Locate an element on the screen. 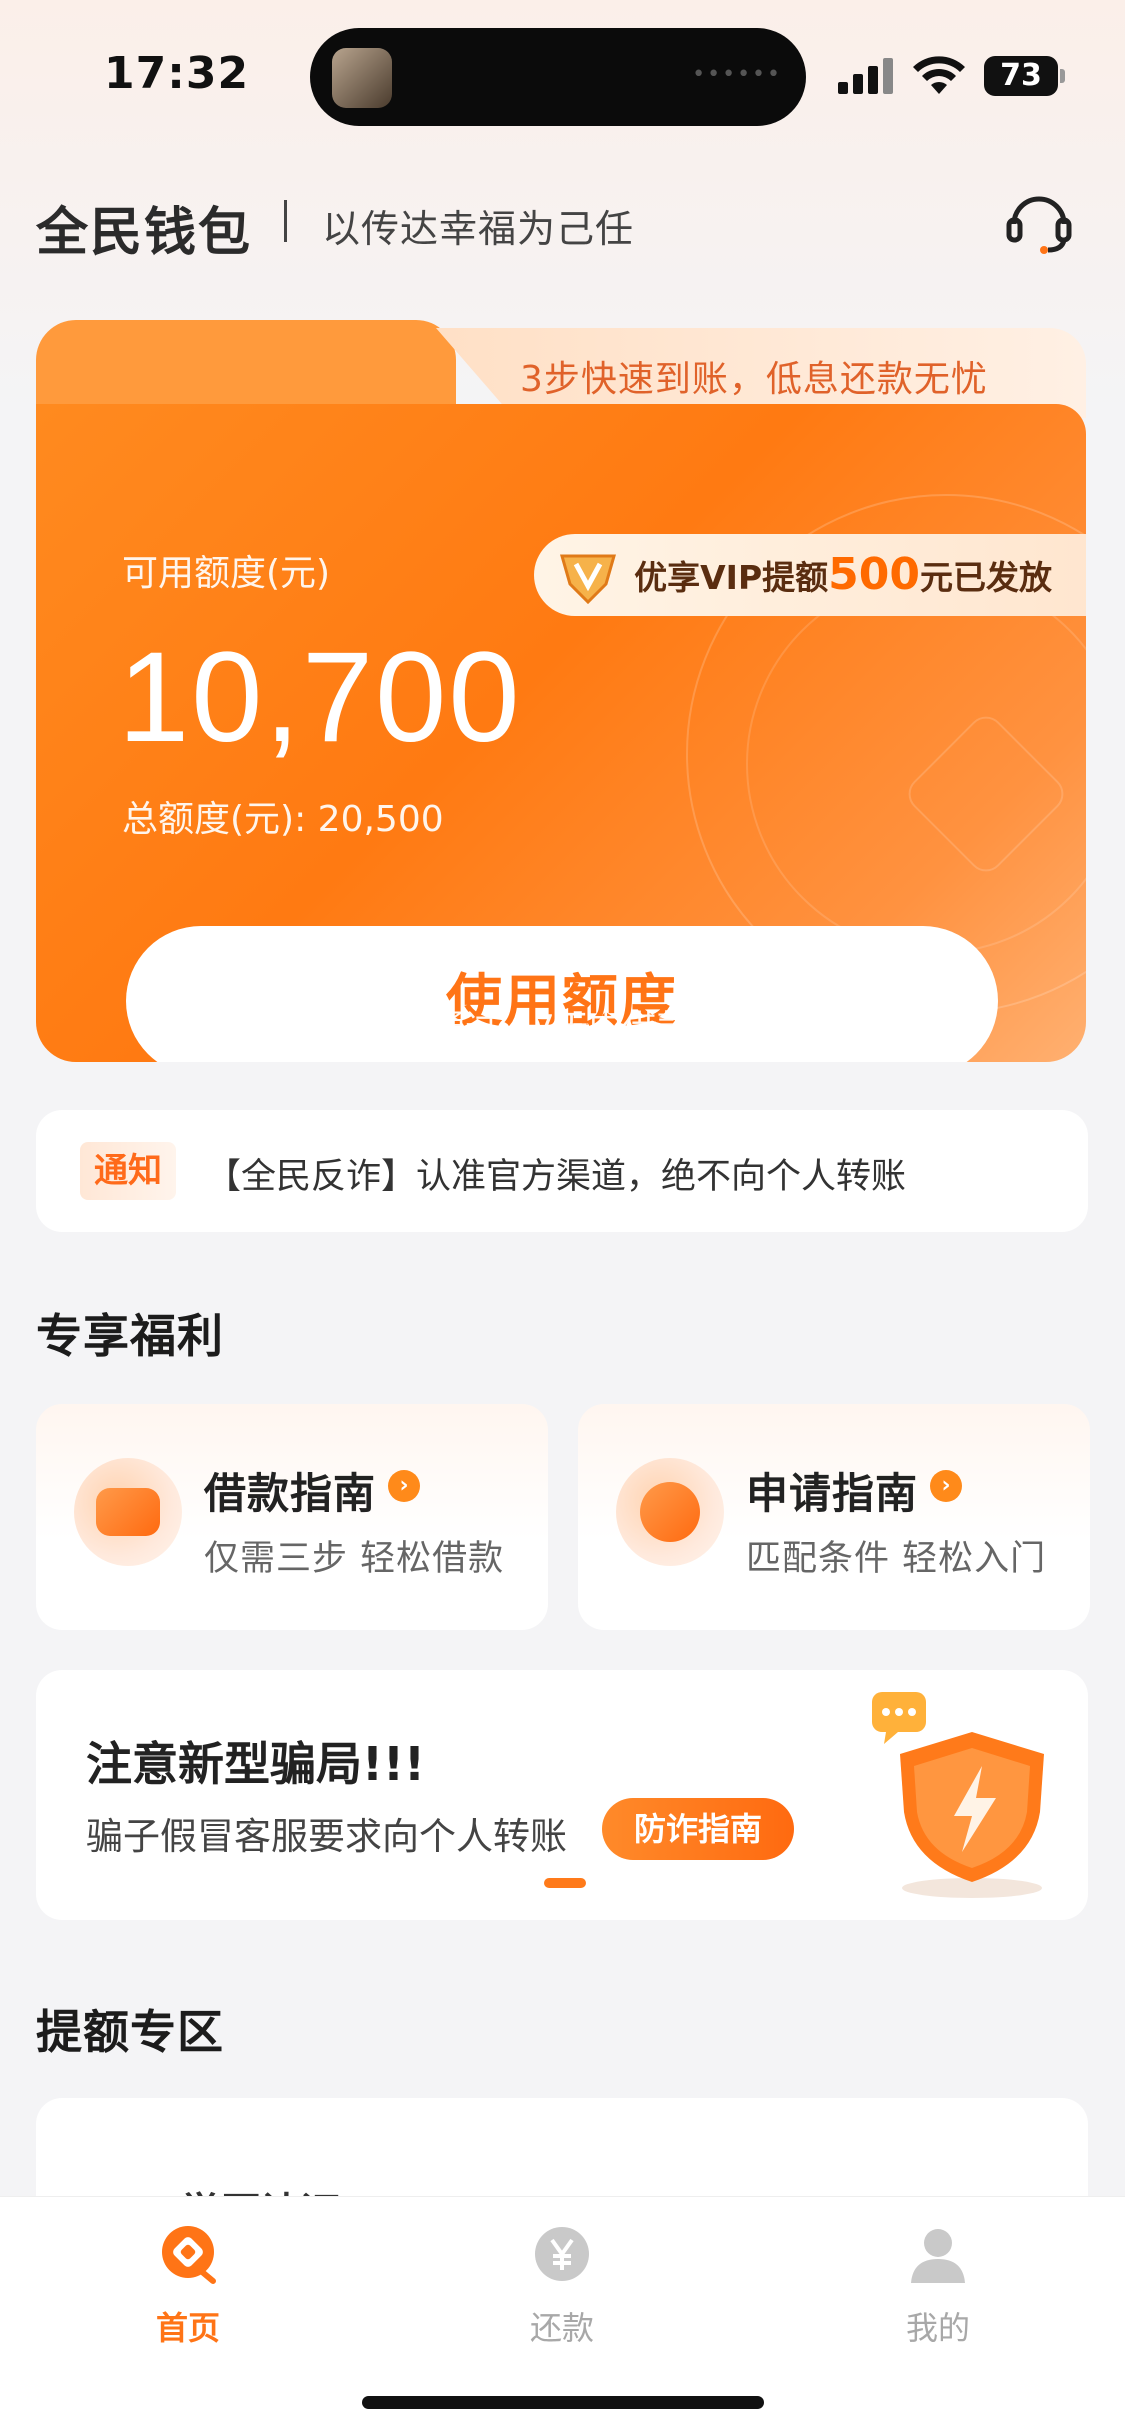 The height and width of the screenshot is (2436, 1125). wifi-icon is located at coordinates (939, 75).